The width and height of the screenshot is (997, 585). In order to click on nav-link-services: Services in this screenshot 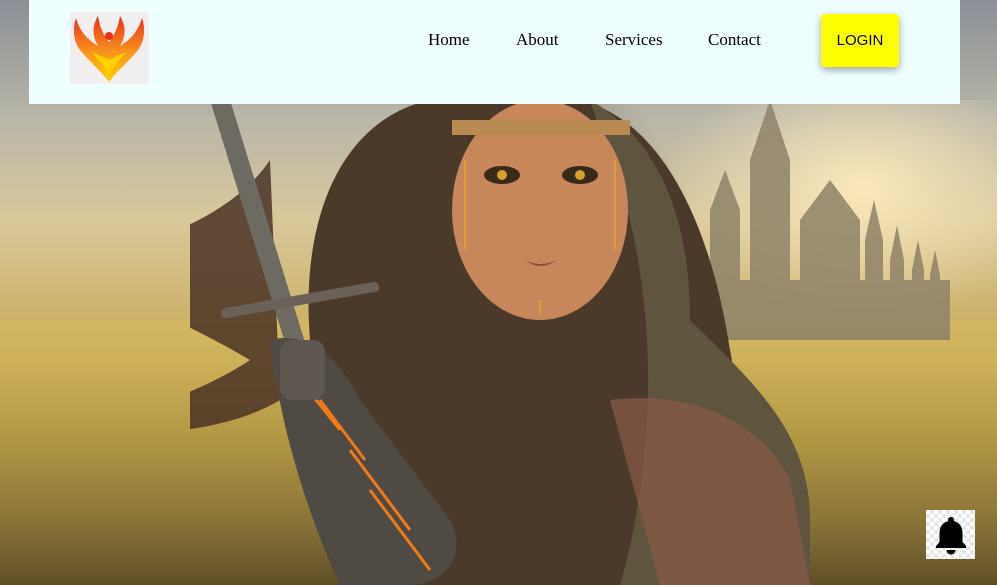, I will do `click(634, 40)`.